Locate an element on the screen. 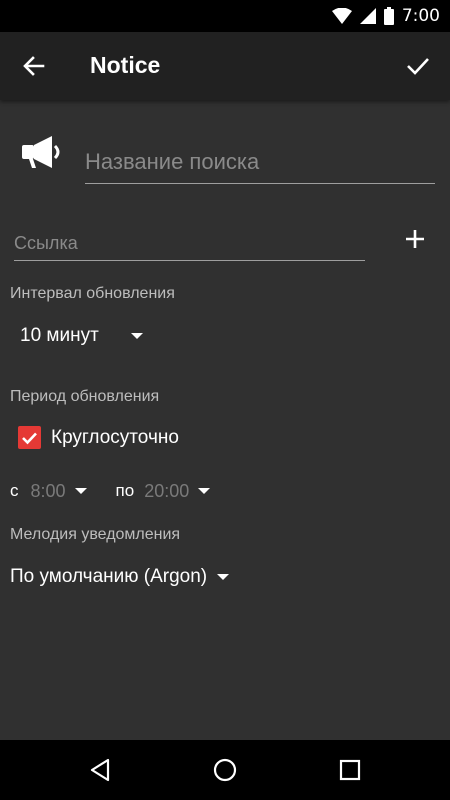 The image size is (450, 800). add-link-button is located at coordinates (415, 239).